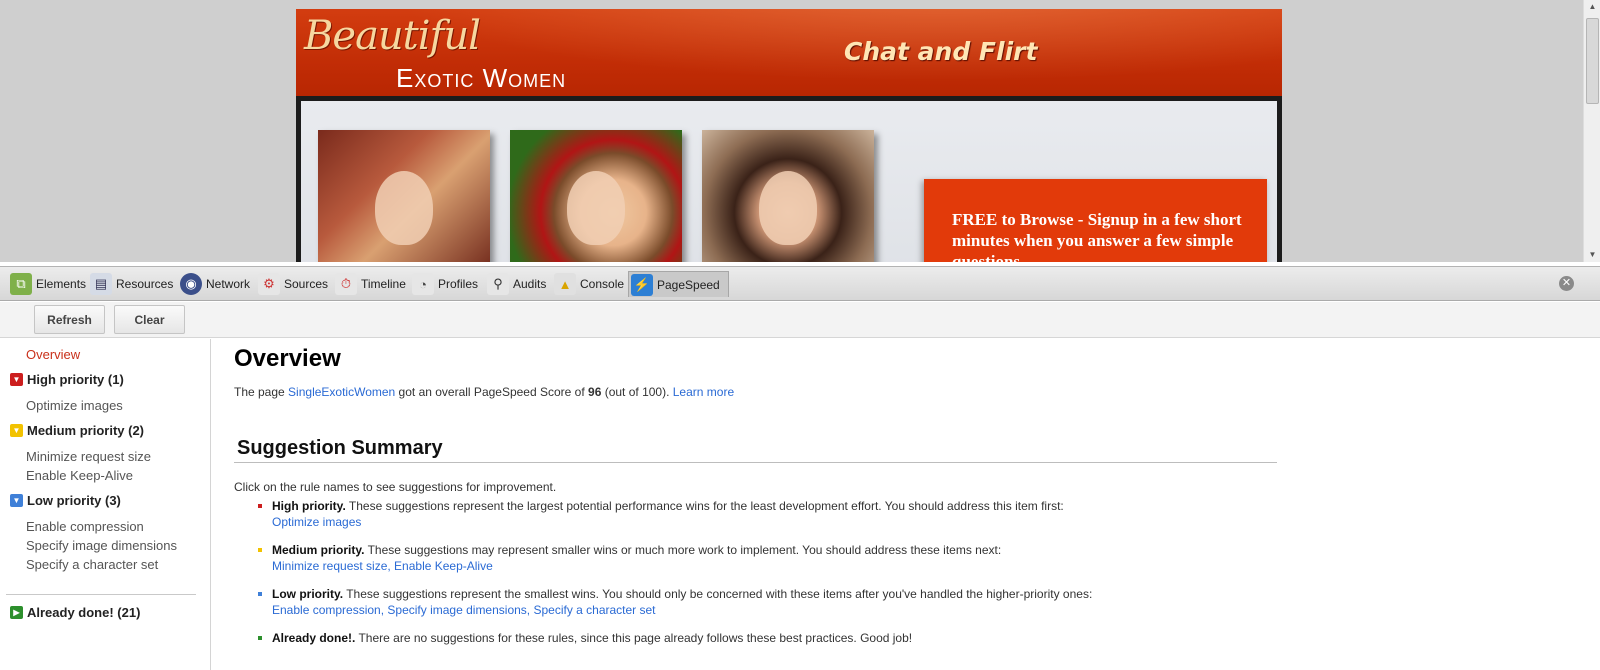 The image size is (1600, 670). I want to click on tab-label: Profiles, so click(458, 284).